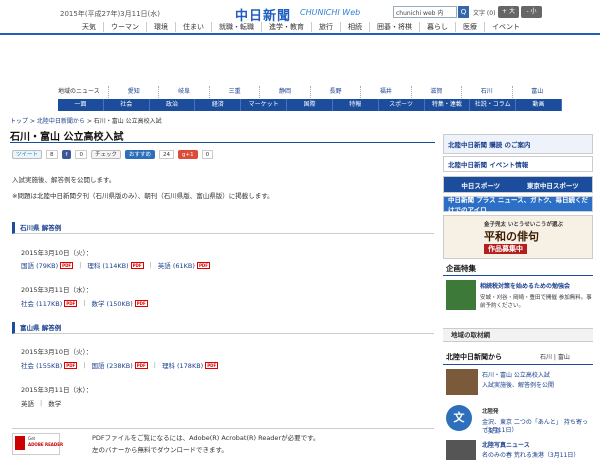  What do you see at coordinates (79, 91) in the screenshot?
I see `region-nav-label: 地域のニュース` at bounding box center [79, 91].